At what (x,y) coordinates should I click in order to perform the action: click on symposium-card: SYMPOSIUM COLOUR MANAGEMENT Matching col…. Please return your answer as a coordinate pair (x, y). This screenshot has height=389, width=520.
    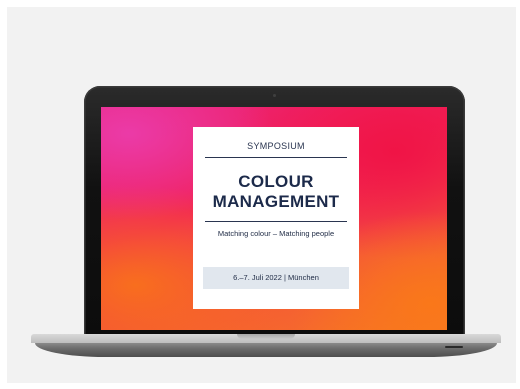
    Looking at the image, I should click on (276, 218).